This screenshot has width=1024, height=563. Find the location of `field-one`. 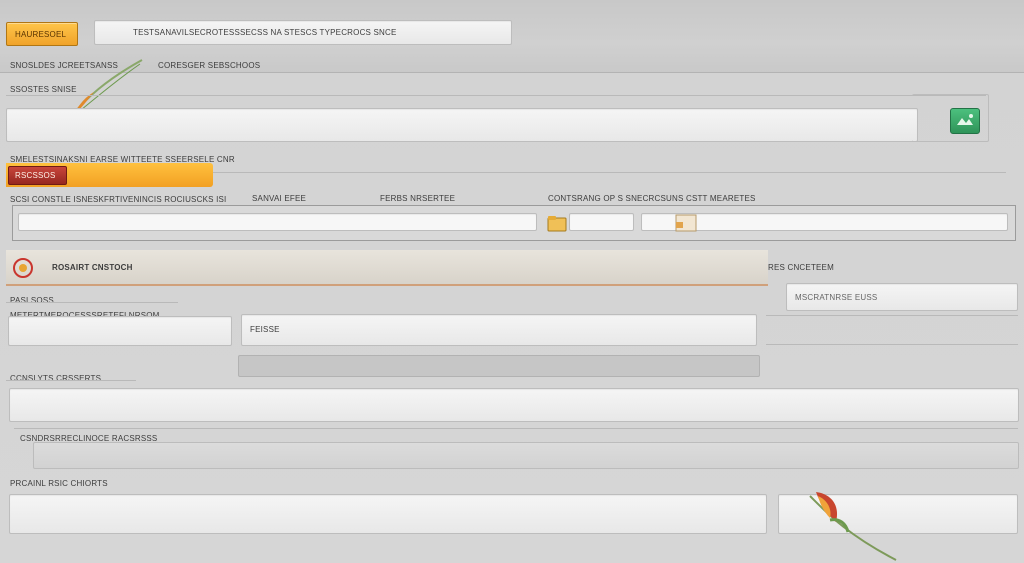

field-one is located at coordinates (277, 222).